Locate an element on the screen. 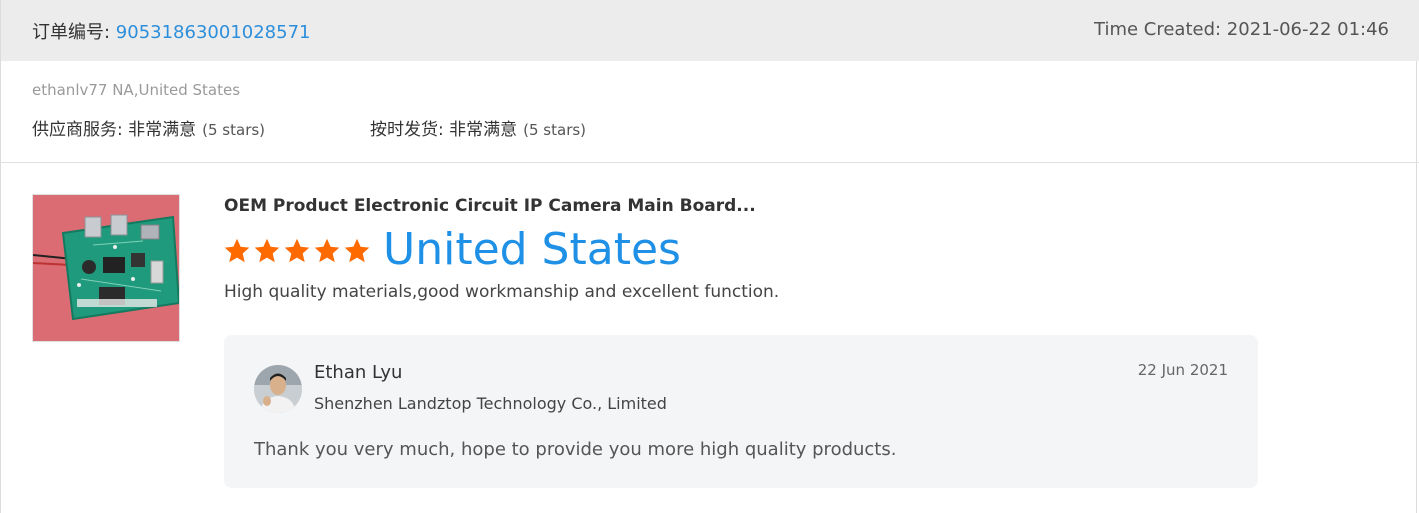  time-created: Time Created: 2021-06-22 01:46 is located at coordinates (1241, 29).